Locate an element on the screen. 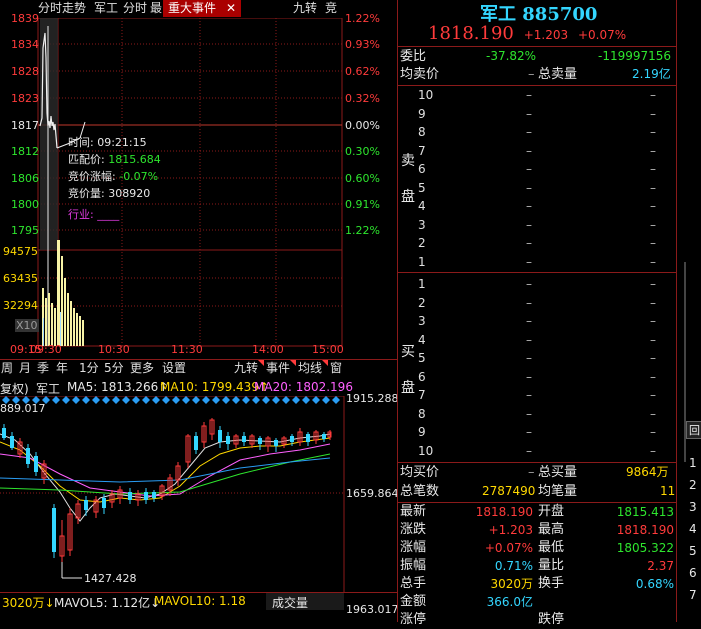 The image size is (701, 629). time-tick: 11:30 is located at coordinates (187, 349).